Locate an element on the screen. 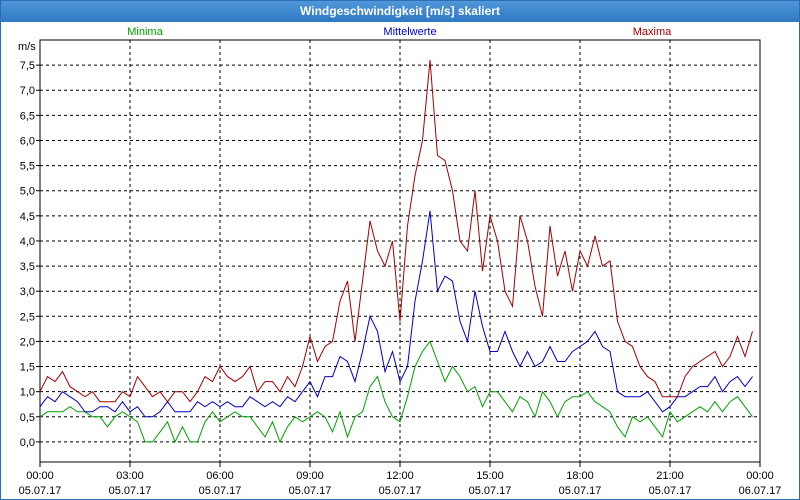 The image size is (800, 500). x-tick-label-time: 15:00 is located at coordinates (490, 476).